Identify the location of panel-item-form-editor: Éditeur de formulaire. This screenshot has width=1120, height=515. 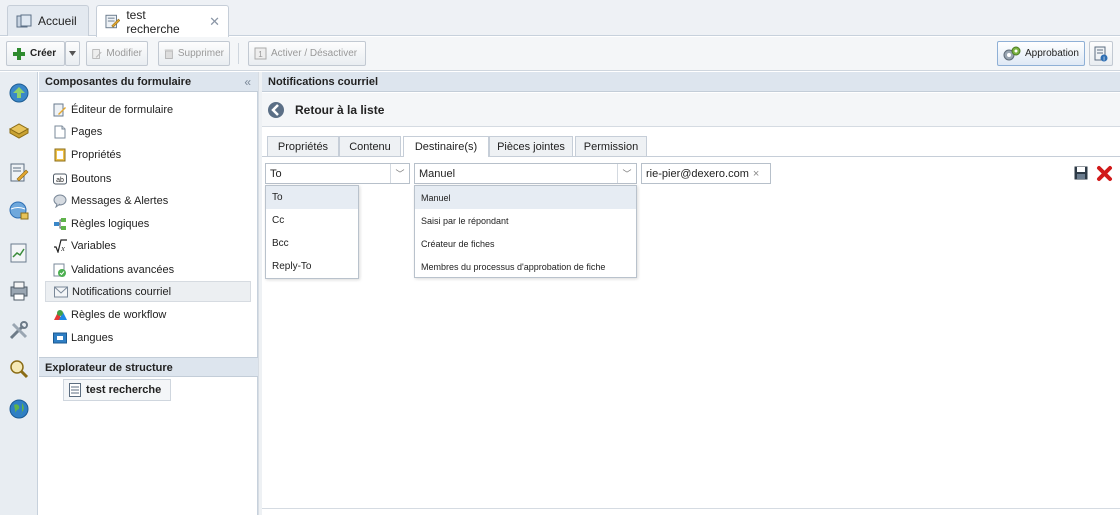
(148, 109).